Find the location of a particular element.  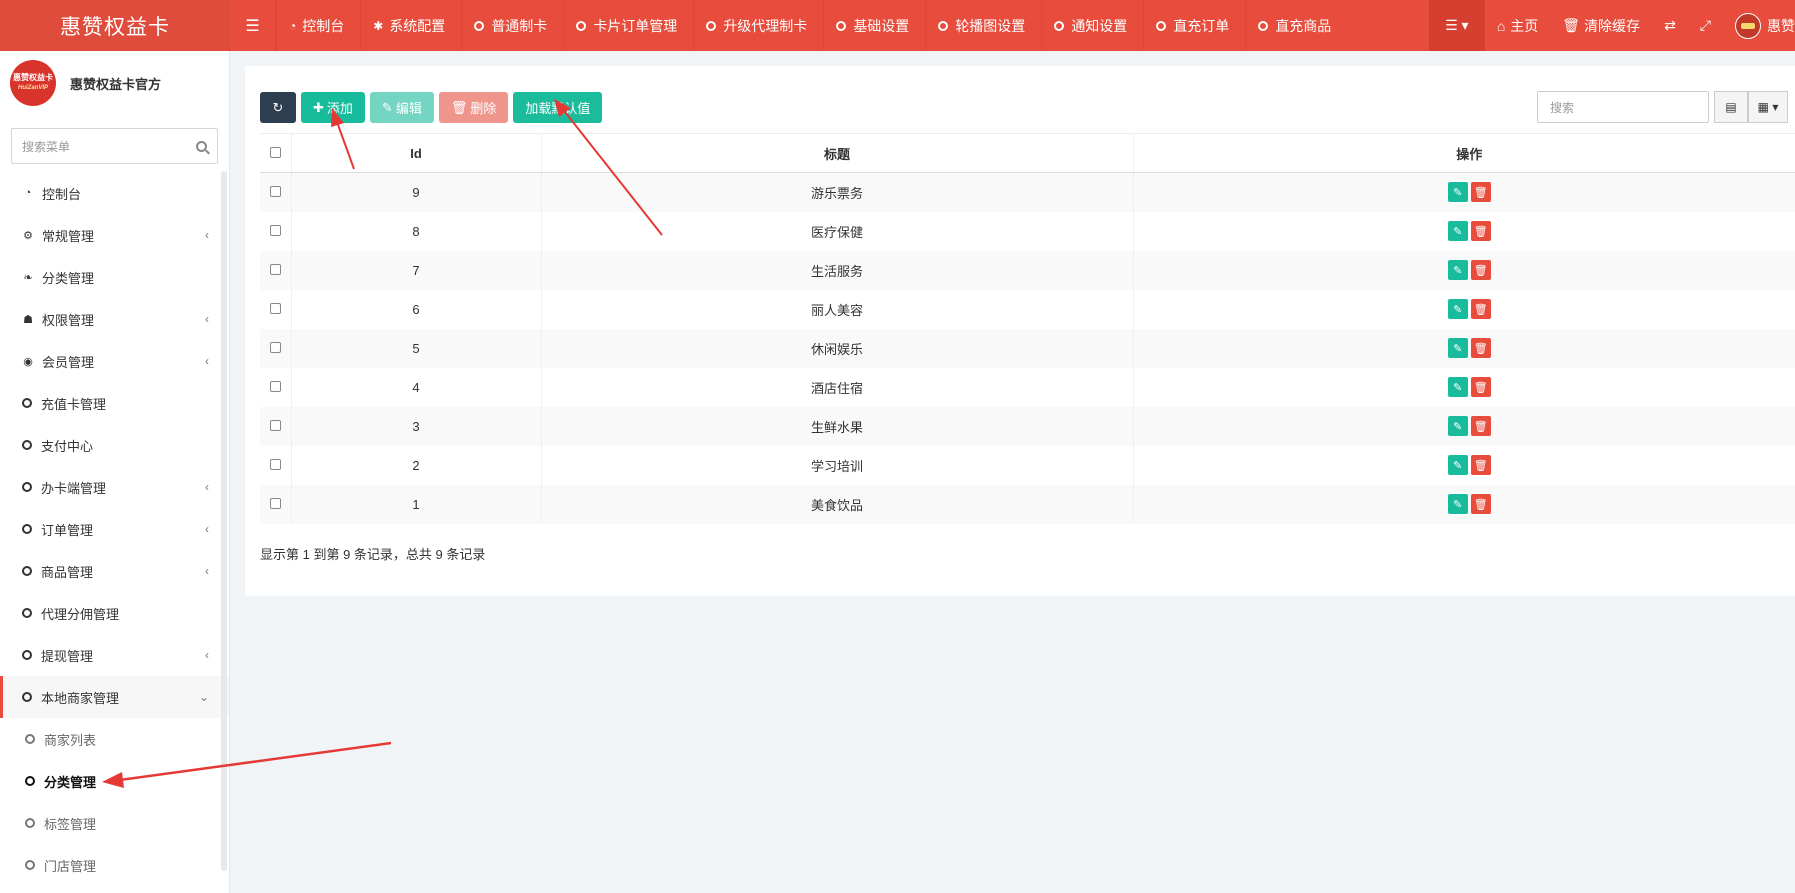

cell-title: 美食饮品 is located at coordinates (836, 504).